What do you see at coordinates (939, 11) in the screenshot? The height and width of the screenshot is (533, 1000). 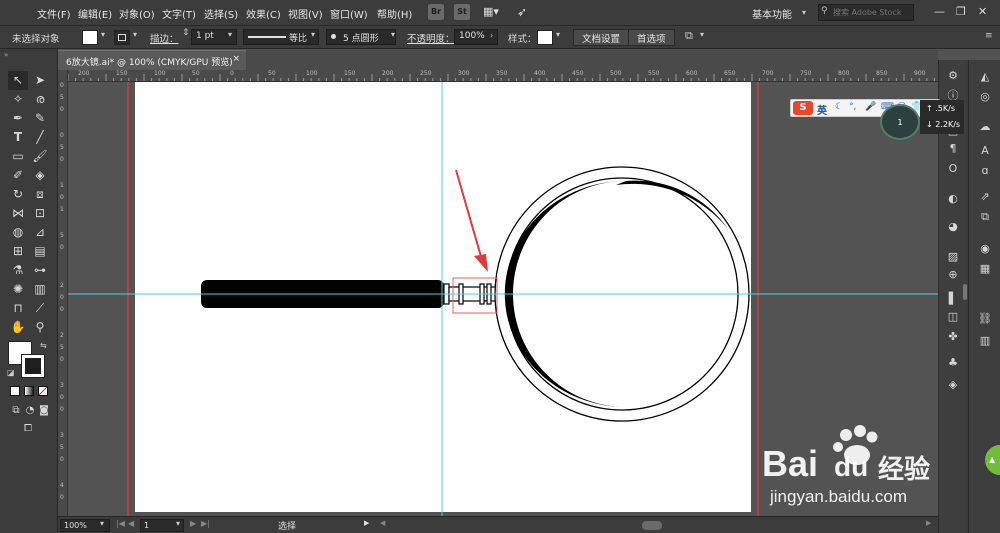 I see `minimize-button: —` at bounding box center [939, 11].